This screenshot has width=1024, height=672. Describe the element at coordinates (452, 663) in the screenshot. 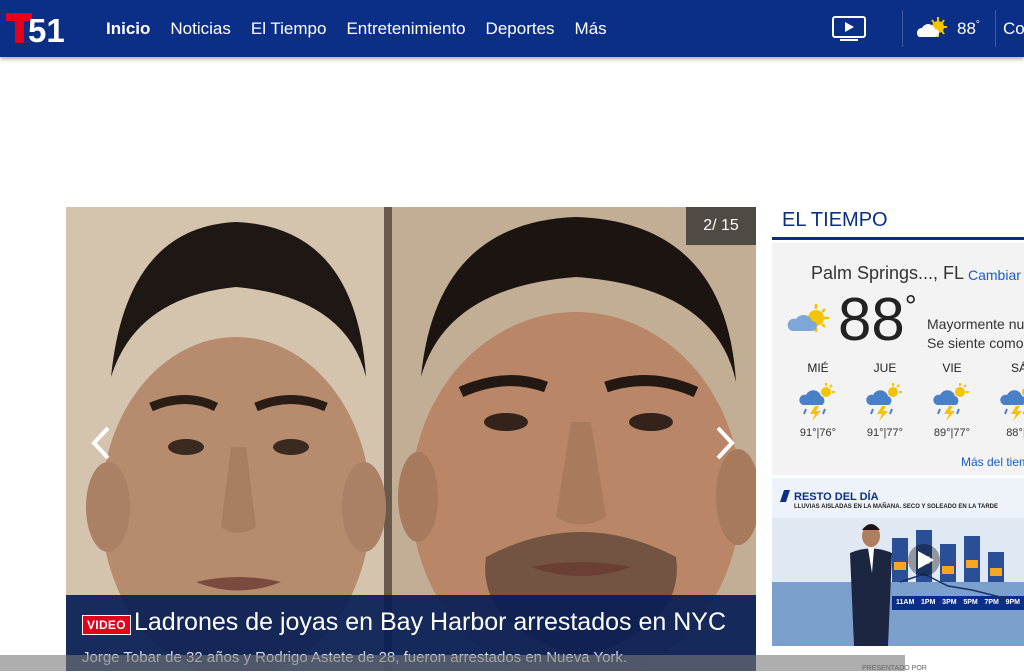

I see `horizontal-scrollbar` at that location.